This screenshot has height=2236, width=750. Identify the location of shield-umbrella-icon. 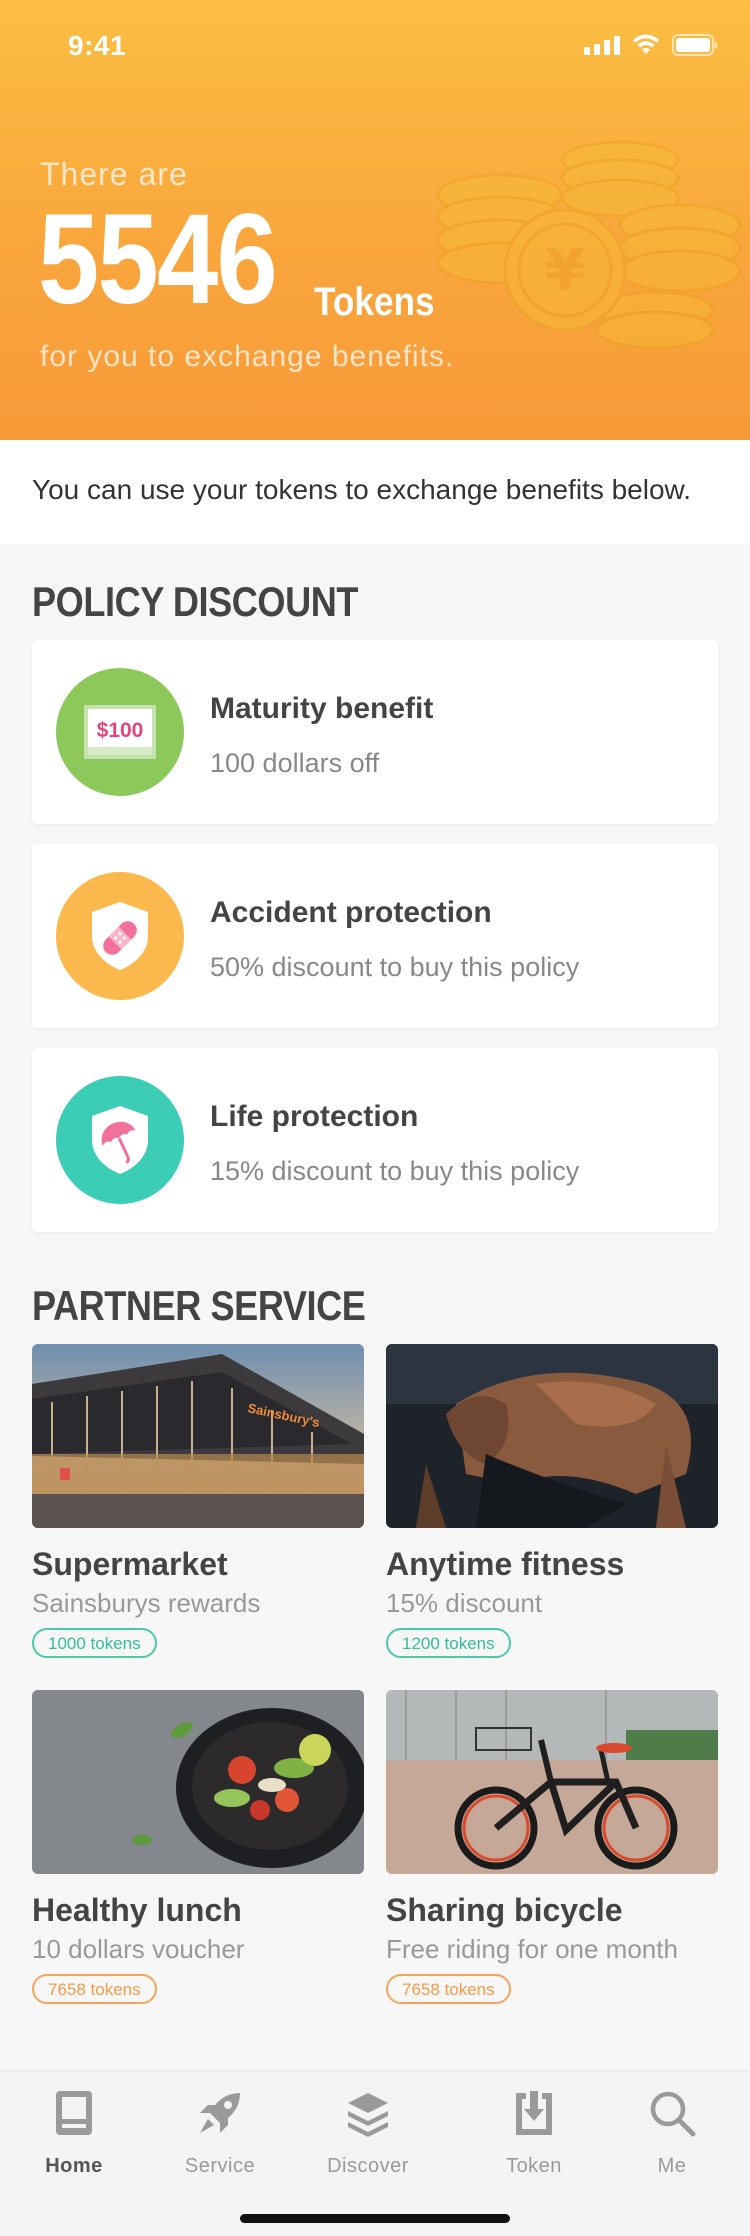
(120, 1140).